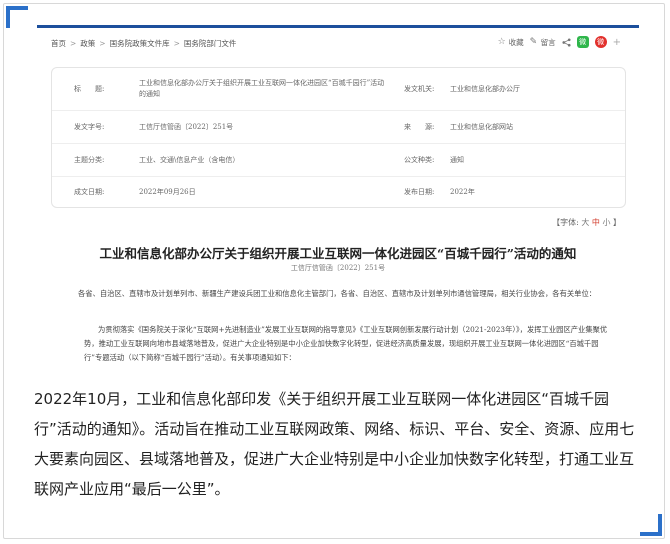  I want to click on breadcrumb-item: 国务院部门文件, so click(210, 43).